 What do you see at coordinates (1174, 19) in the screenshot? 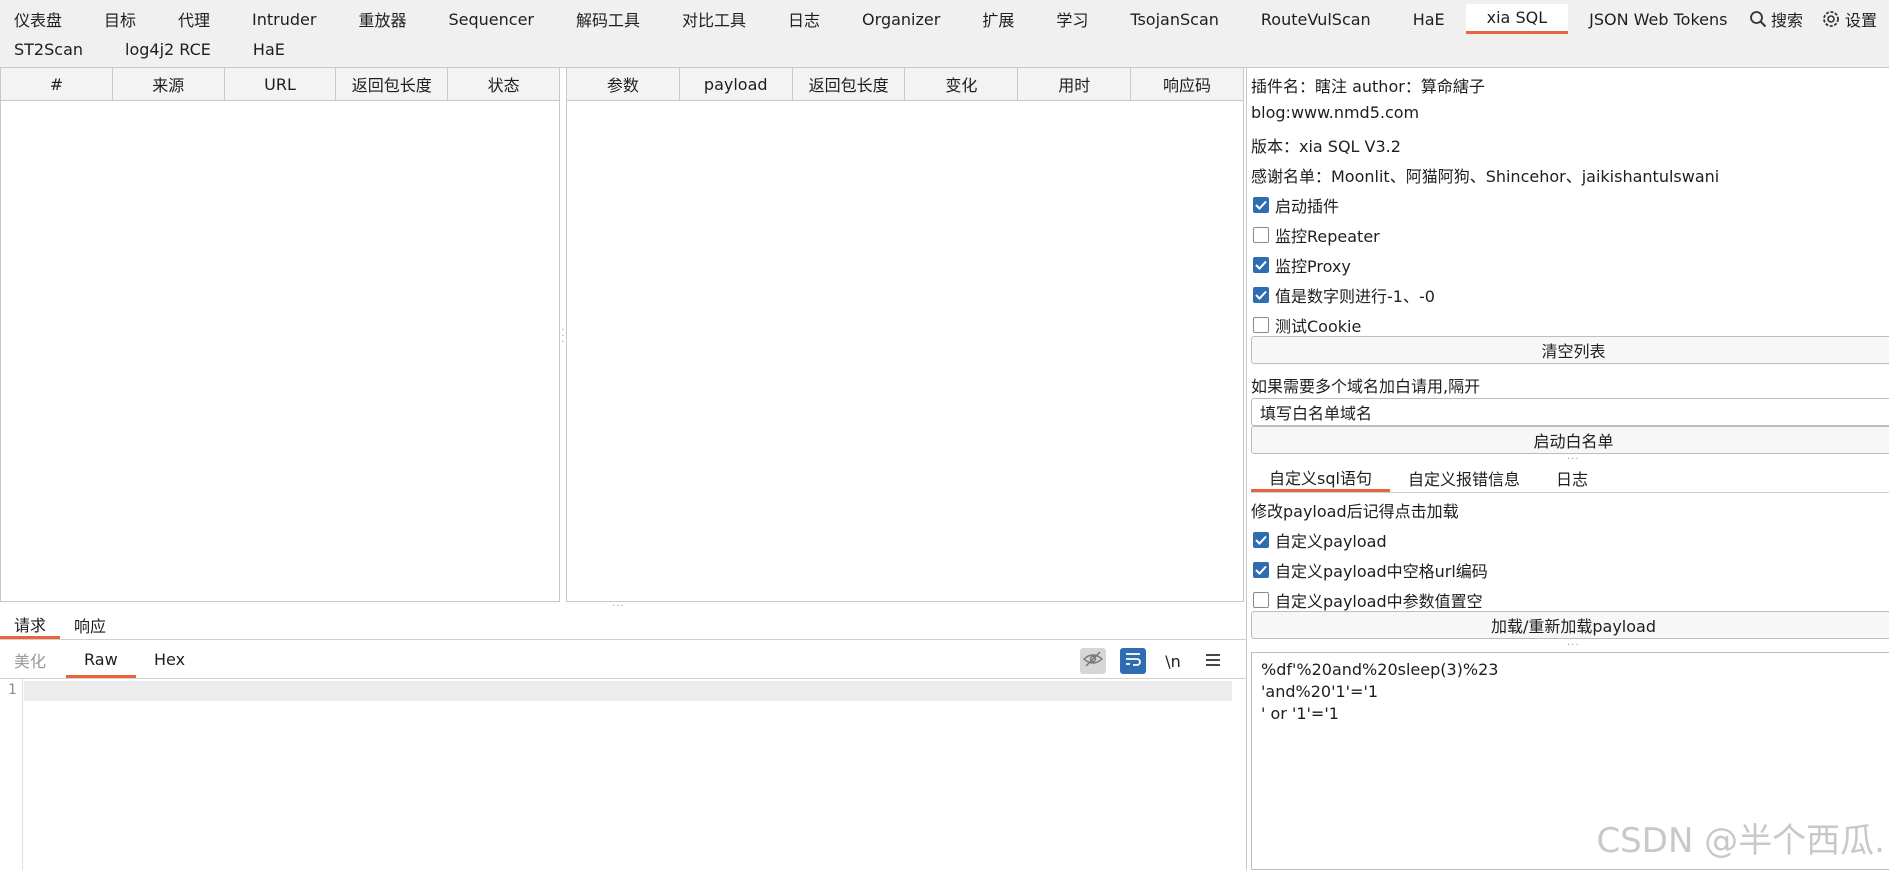
I see `tab-tsojanscan: TsojanScan` at bounding box center [1174, 19].